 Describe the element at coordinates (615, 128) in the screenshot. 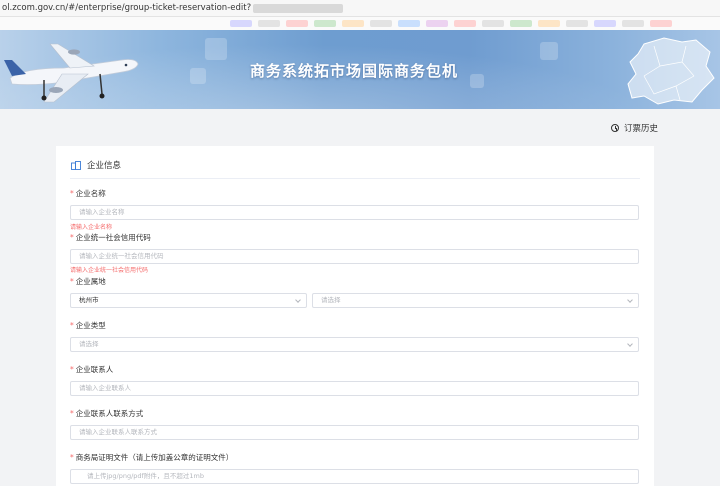

I see `clock-icon` at that location.